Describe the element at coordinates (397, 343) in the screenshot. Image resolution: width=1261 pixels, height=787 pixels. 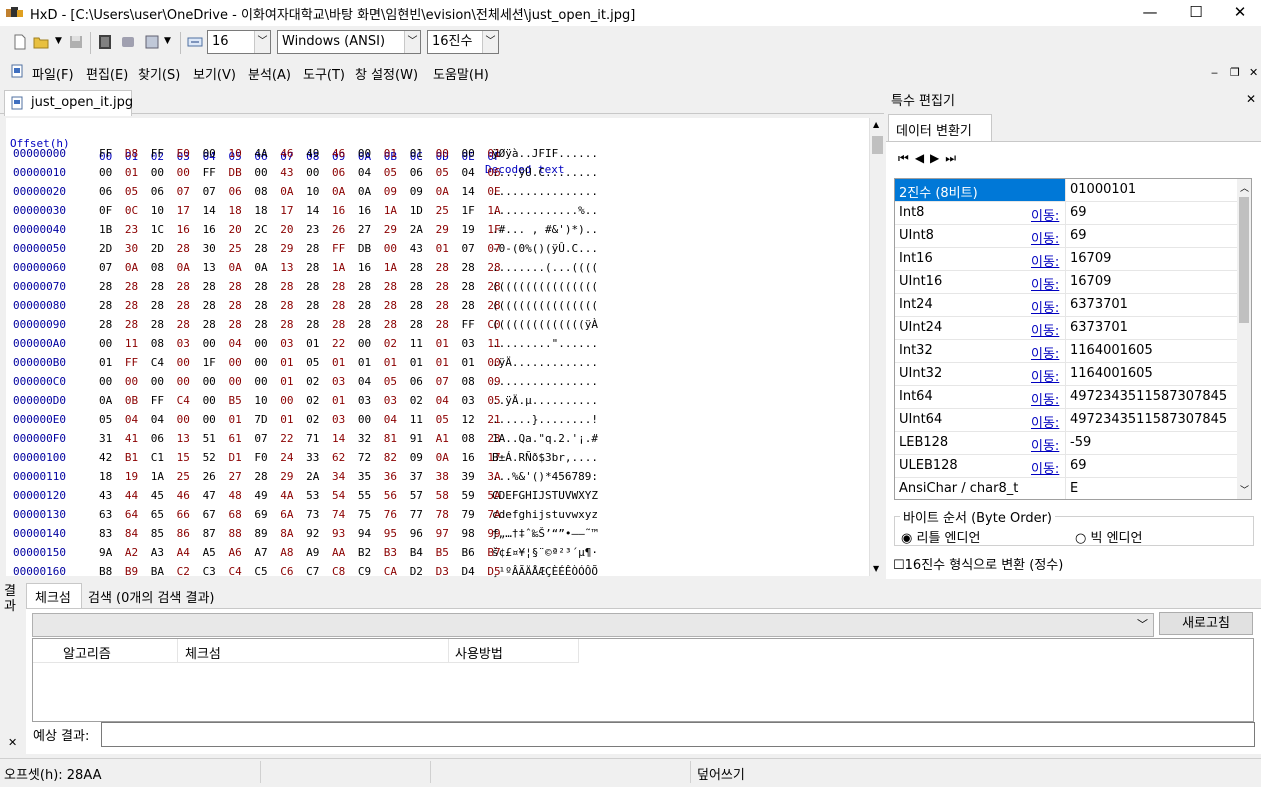
I see `hex-byte: 02` at that location.